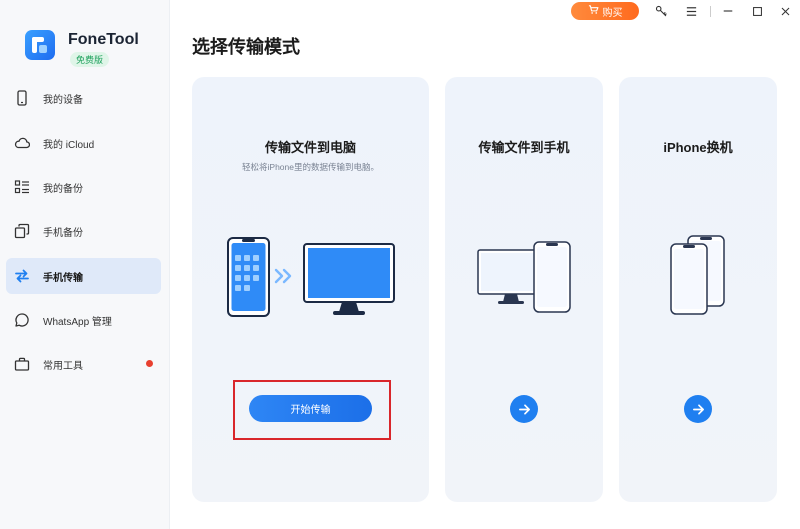 The height and width of the screenshot is (529, 800). What do you see at coordinates (785, 11) in the screenshot?
I see `close-icon` at bounding box center [785, 11].